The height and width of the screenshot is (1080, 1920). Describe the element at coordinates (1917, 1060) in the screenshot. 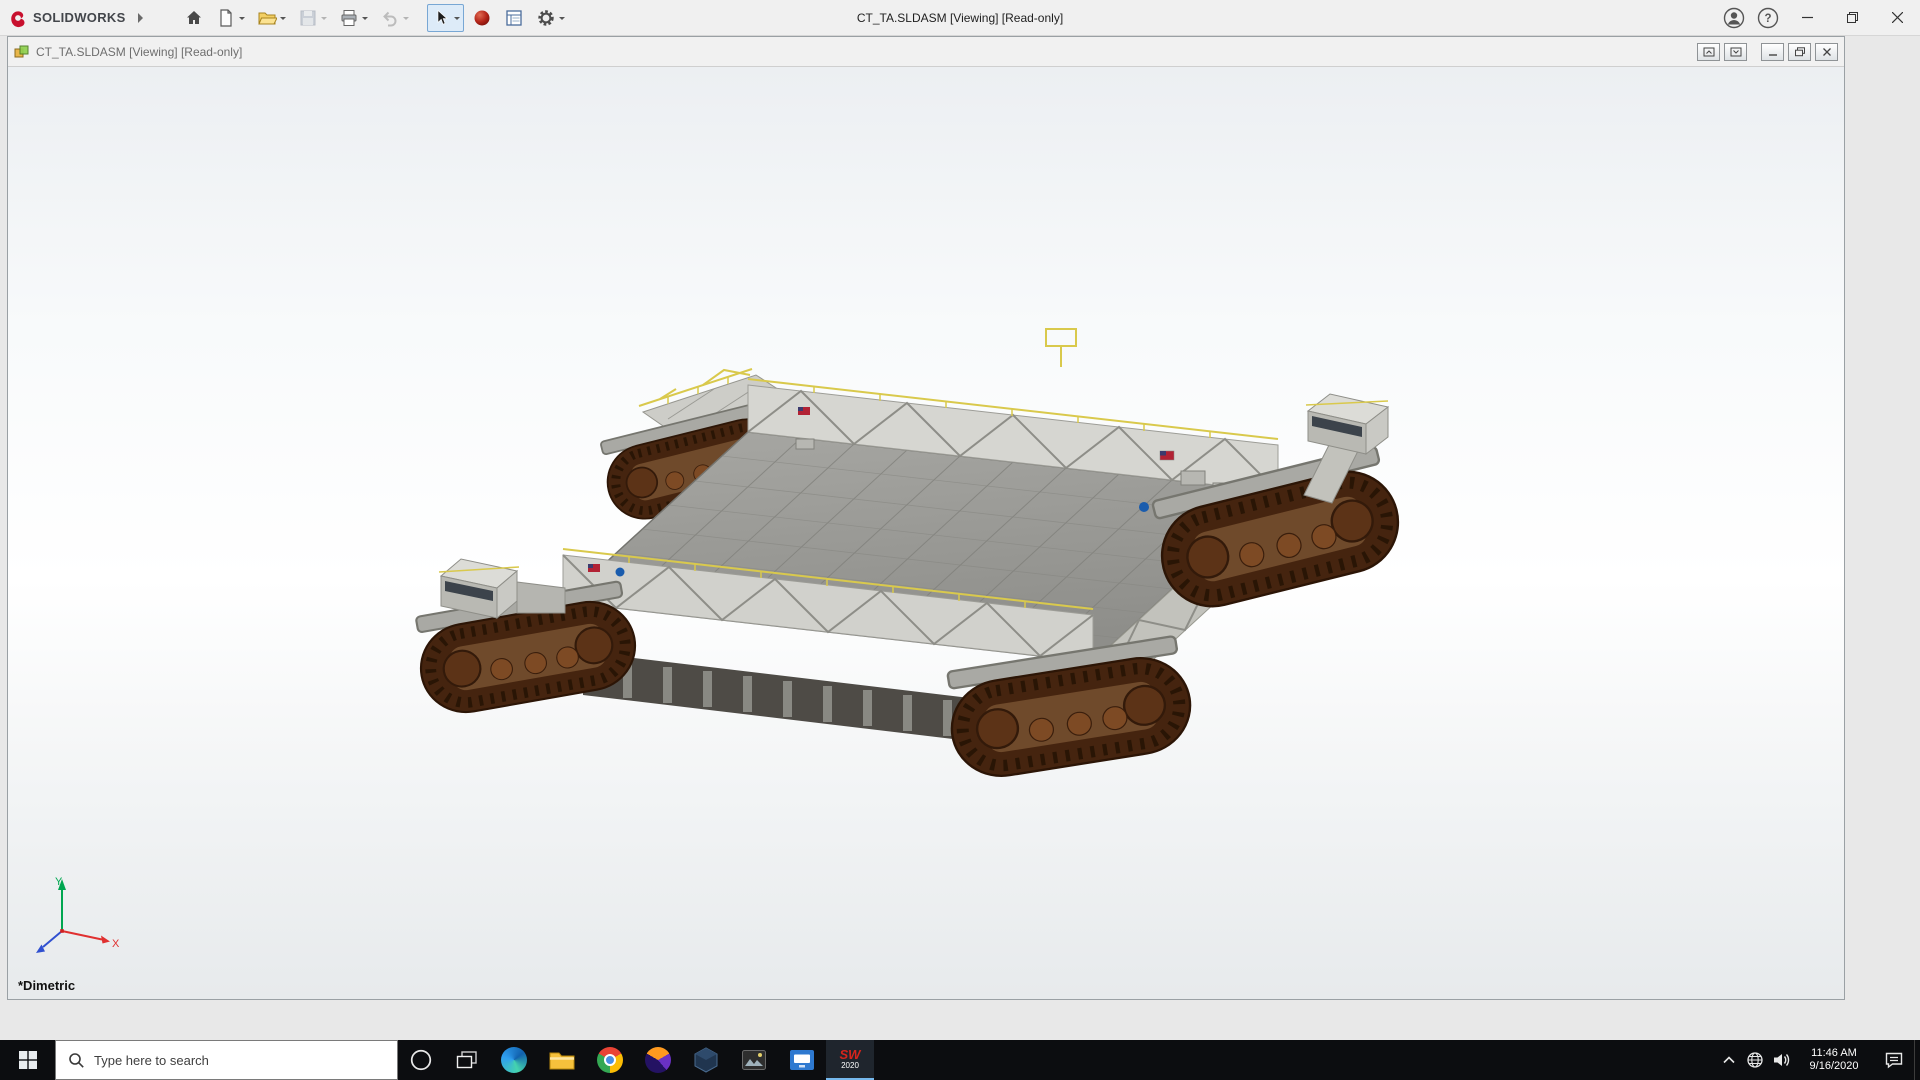

I see `show-desktop-button` at that location.